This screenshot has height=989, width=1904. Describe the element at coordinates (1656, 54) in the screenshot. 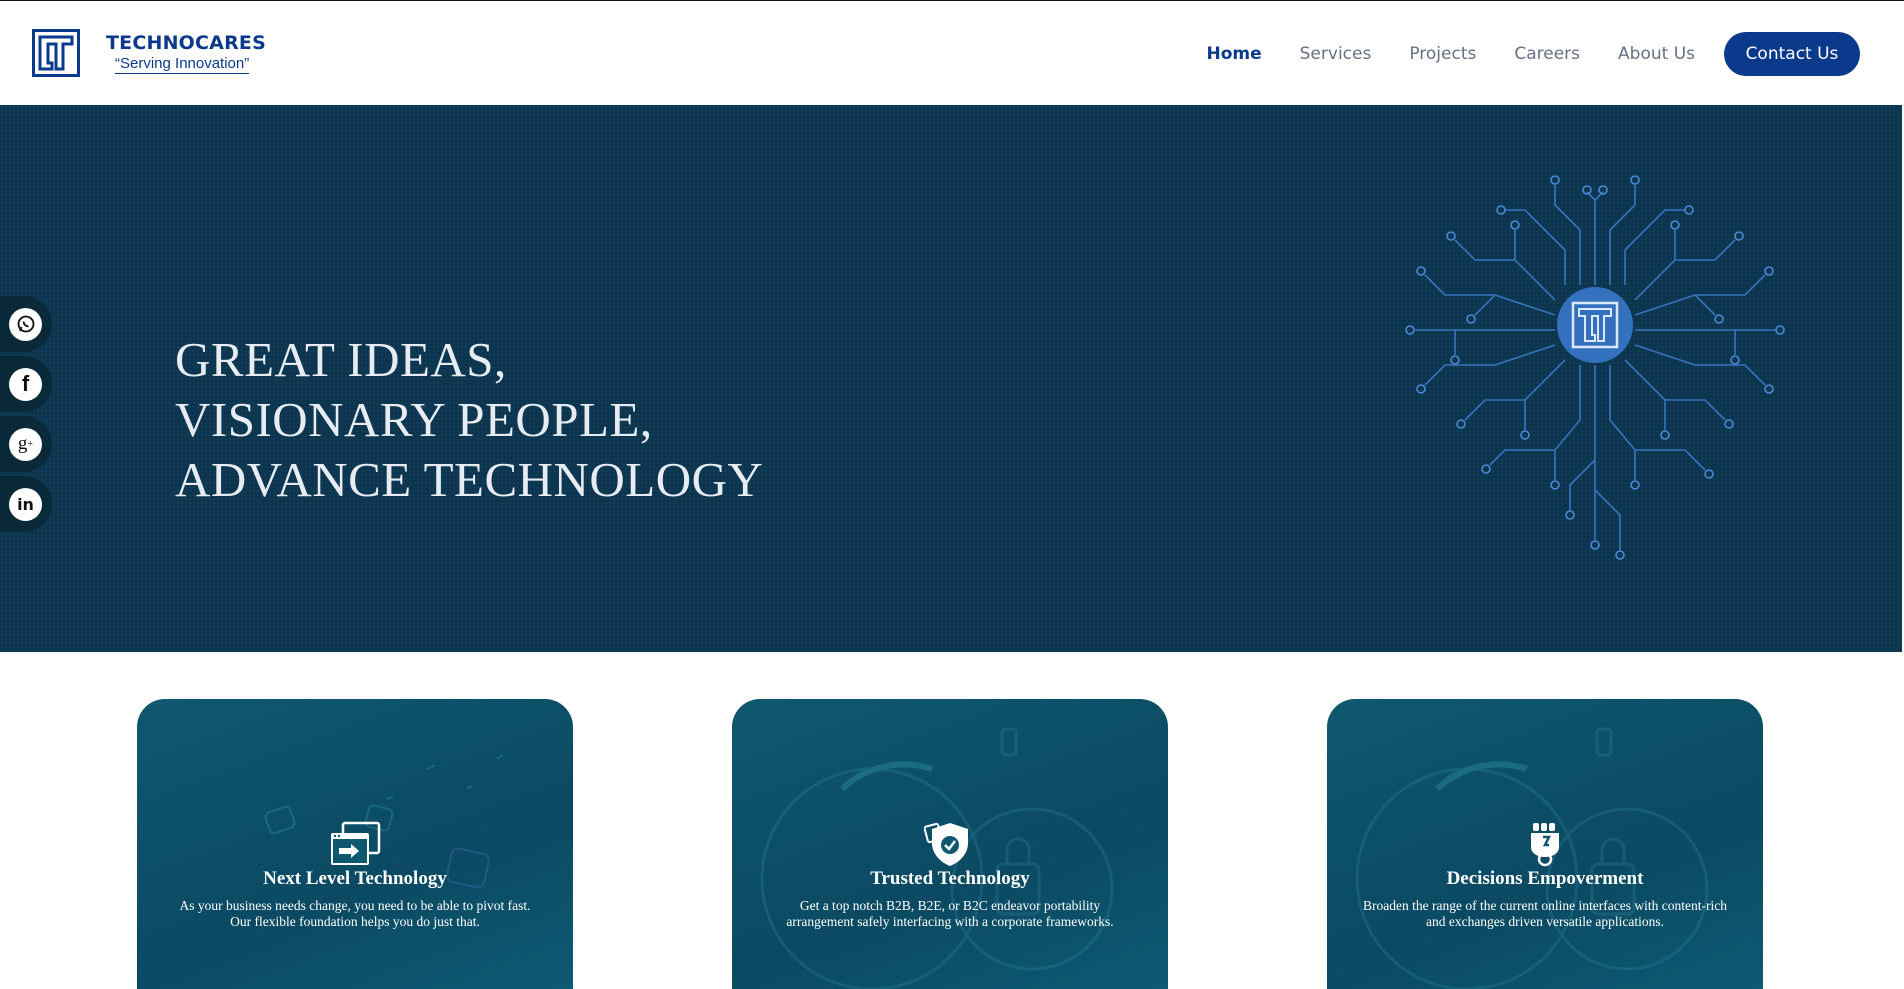

I see `nav-about-us: About Us` at that location.